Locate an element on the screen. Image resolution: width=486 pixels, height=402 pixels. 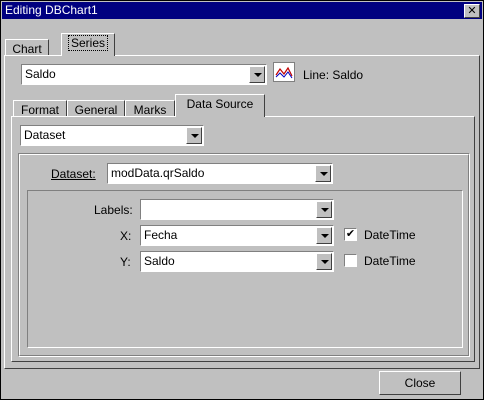
close-window-button: ✕ is located at coordinates (472, 11).